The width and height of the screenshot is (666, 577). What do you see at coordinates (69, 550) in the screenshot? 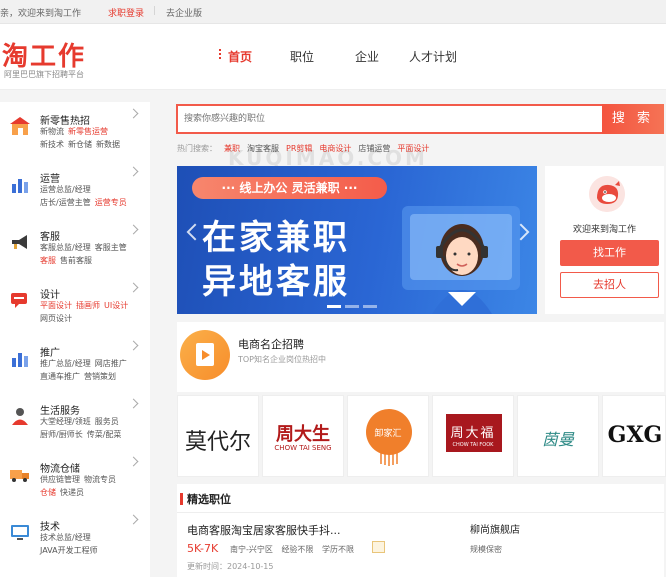
I see `sidebar-subcategory-link: JAVA开发工程师` at bounding box center [69, 550].